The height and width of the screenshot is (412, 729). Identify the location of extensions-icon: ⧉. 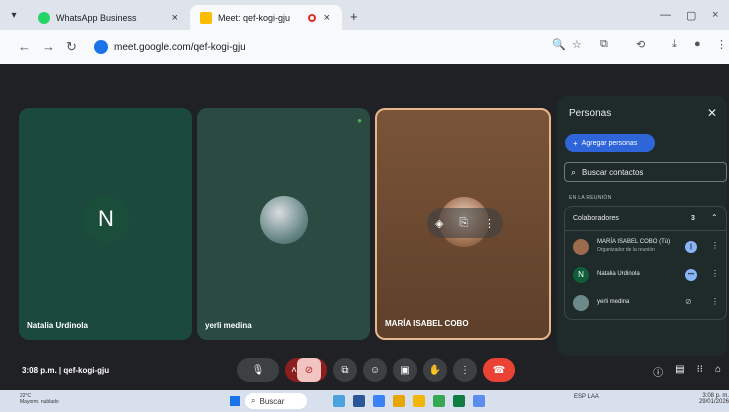
(604, 44).